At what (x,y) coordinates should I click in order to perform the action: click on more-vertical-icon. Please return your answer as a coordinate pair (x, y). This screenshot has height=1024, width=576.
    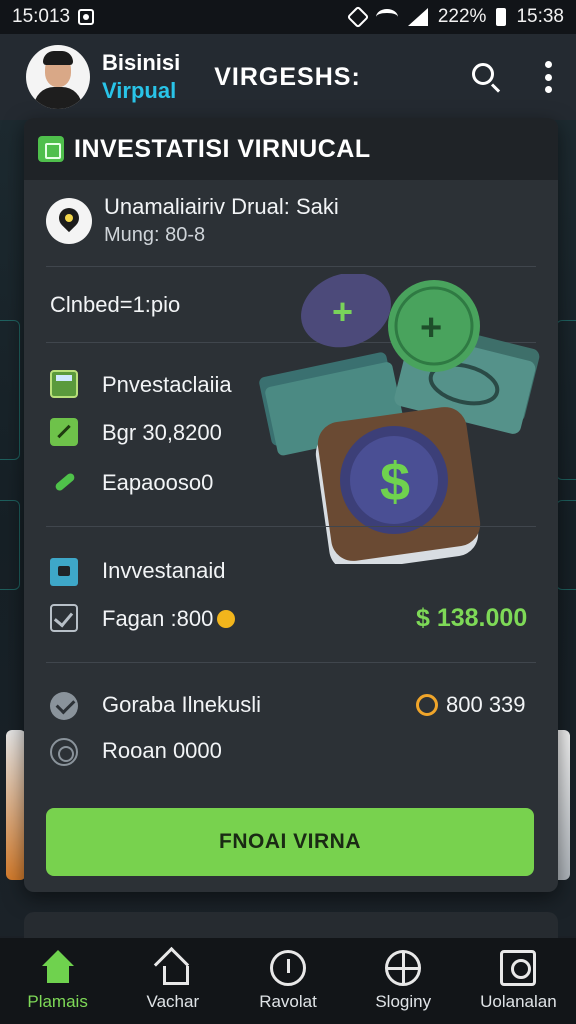
    Looking at the image, I should click on (548, 77).